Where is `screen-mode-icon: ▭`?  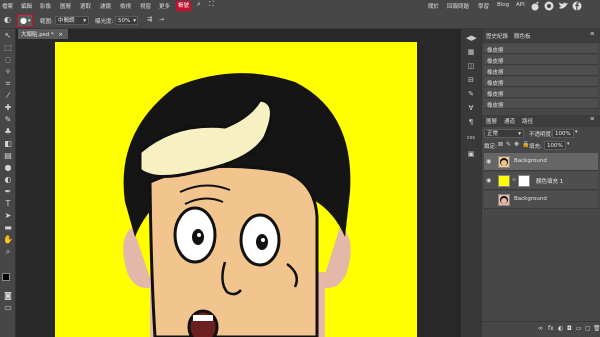
screen-mode-icon: ▭ is located at coordinates (8, 308).